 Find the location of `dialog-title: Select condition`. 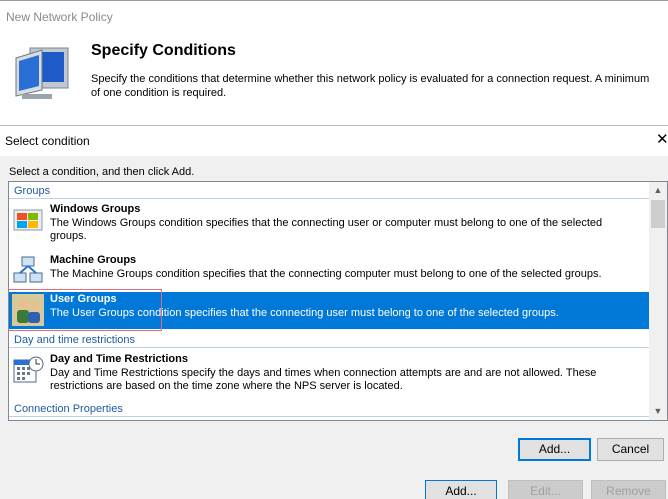

dialog-title: Select condition is located at coordinates (47, 141).